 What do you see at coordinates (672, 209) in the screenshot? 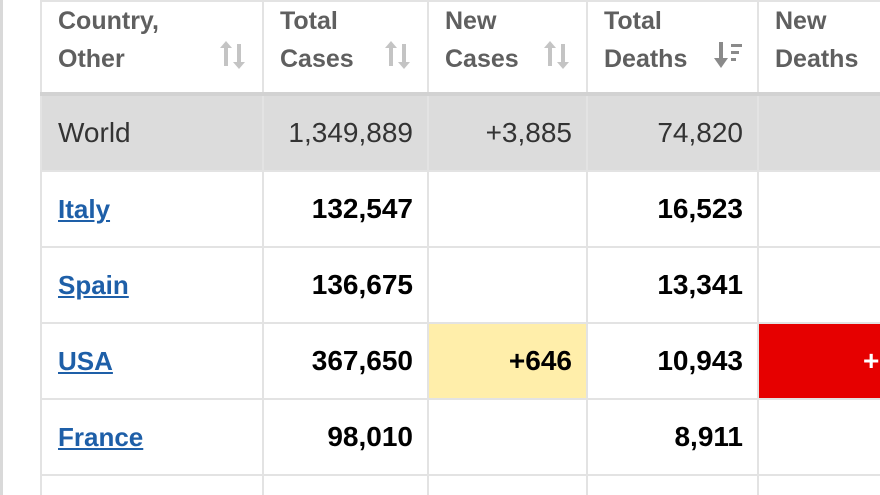
I see `total-deaths-cell: 16,523` at bounding box center [672, 209].